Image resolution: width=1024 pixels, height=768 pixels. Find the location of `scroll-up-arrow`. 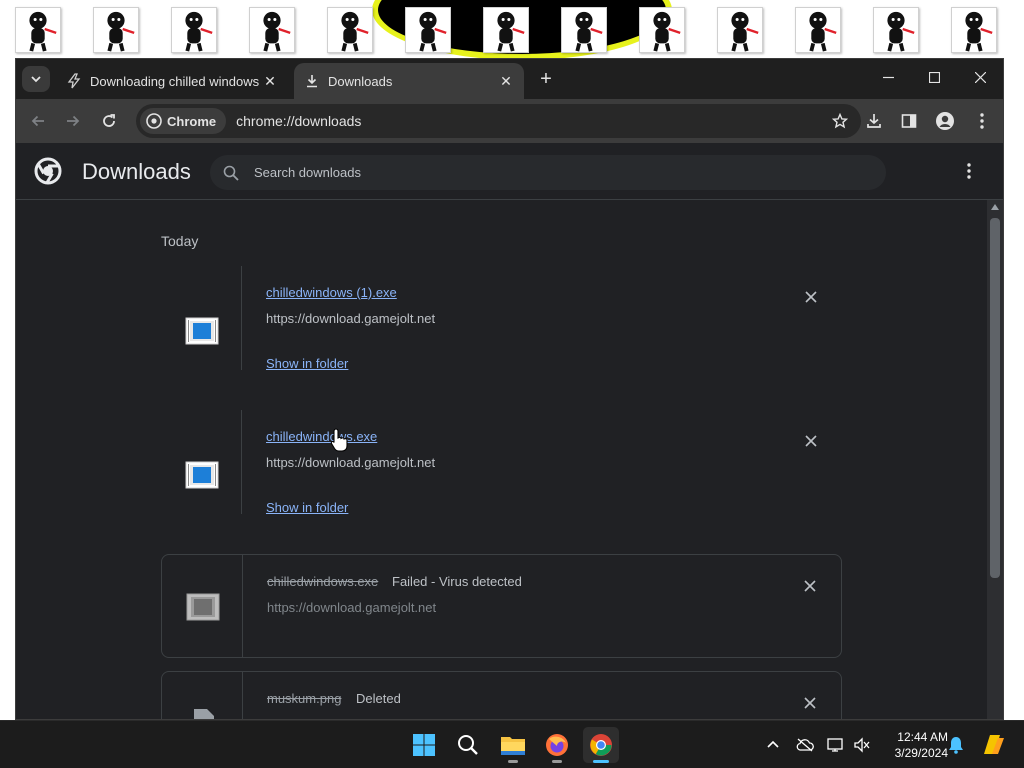

scroll-up-arrow is located at coordinates (995, 207).